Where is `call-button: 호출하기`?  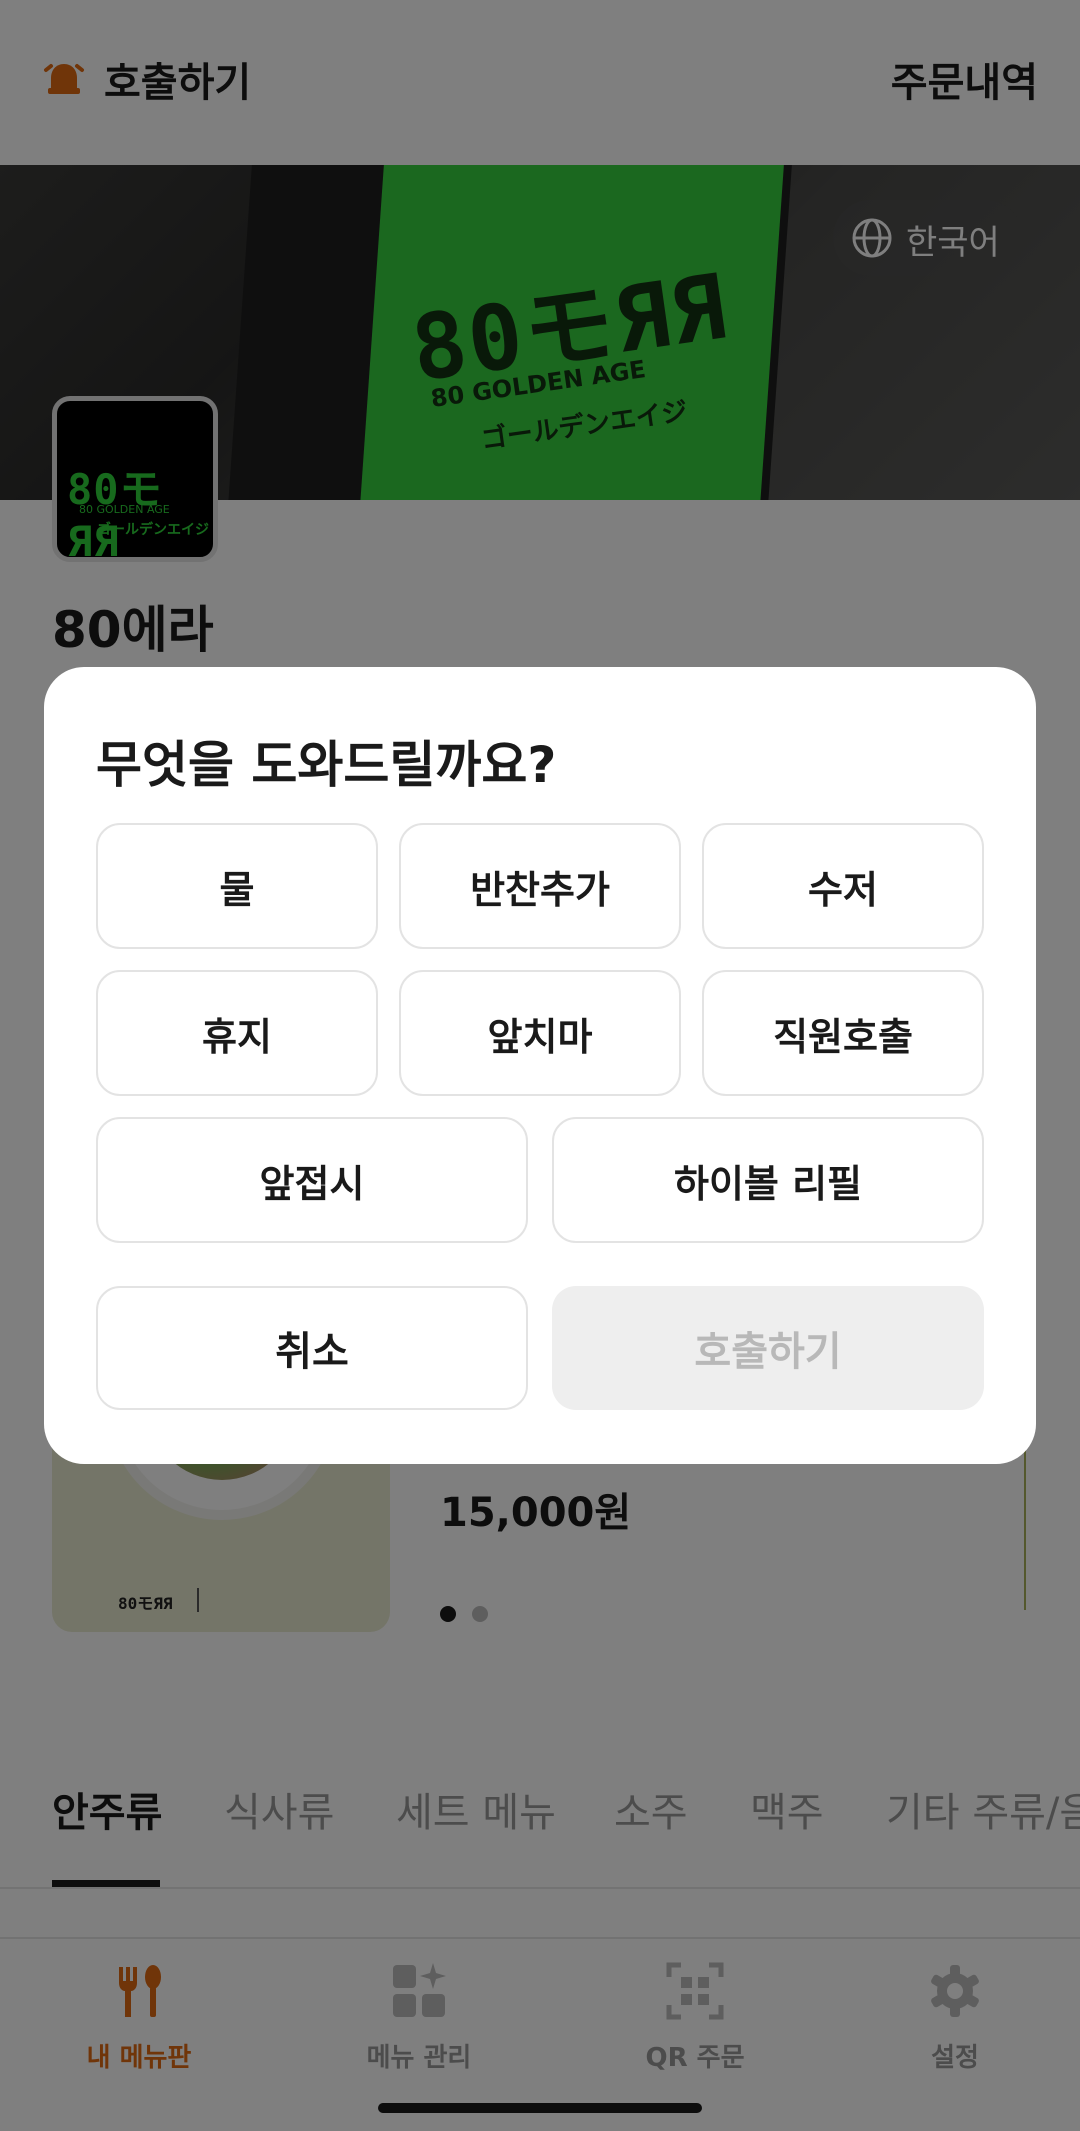 call-button: 호출하기 is located at coordinates (768, 1348).